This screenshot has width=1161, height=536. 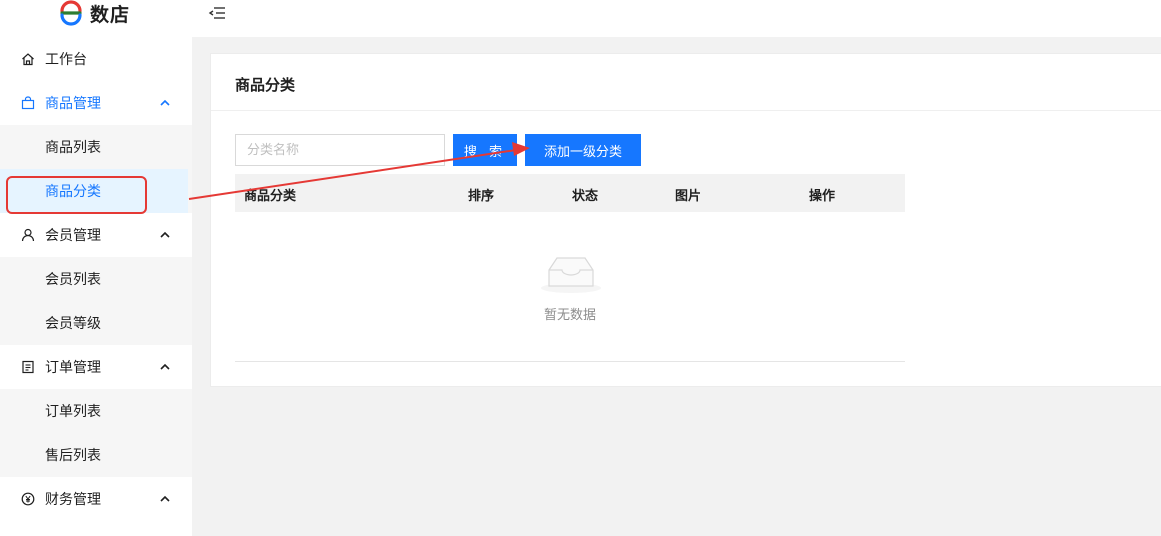 I want to click on sidebar-item-order-list: 订单列表, so click(x=96, y=411).